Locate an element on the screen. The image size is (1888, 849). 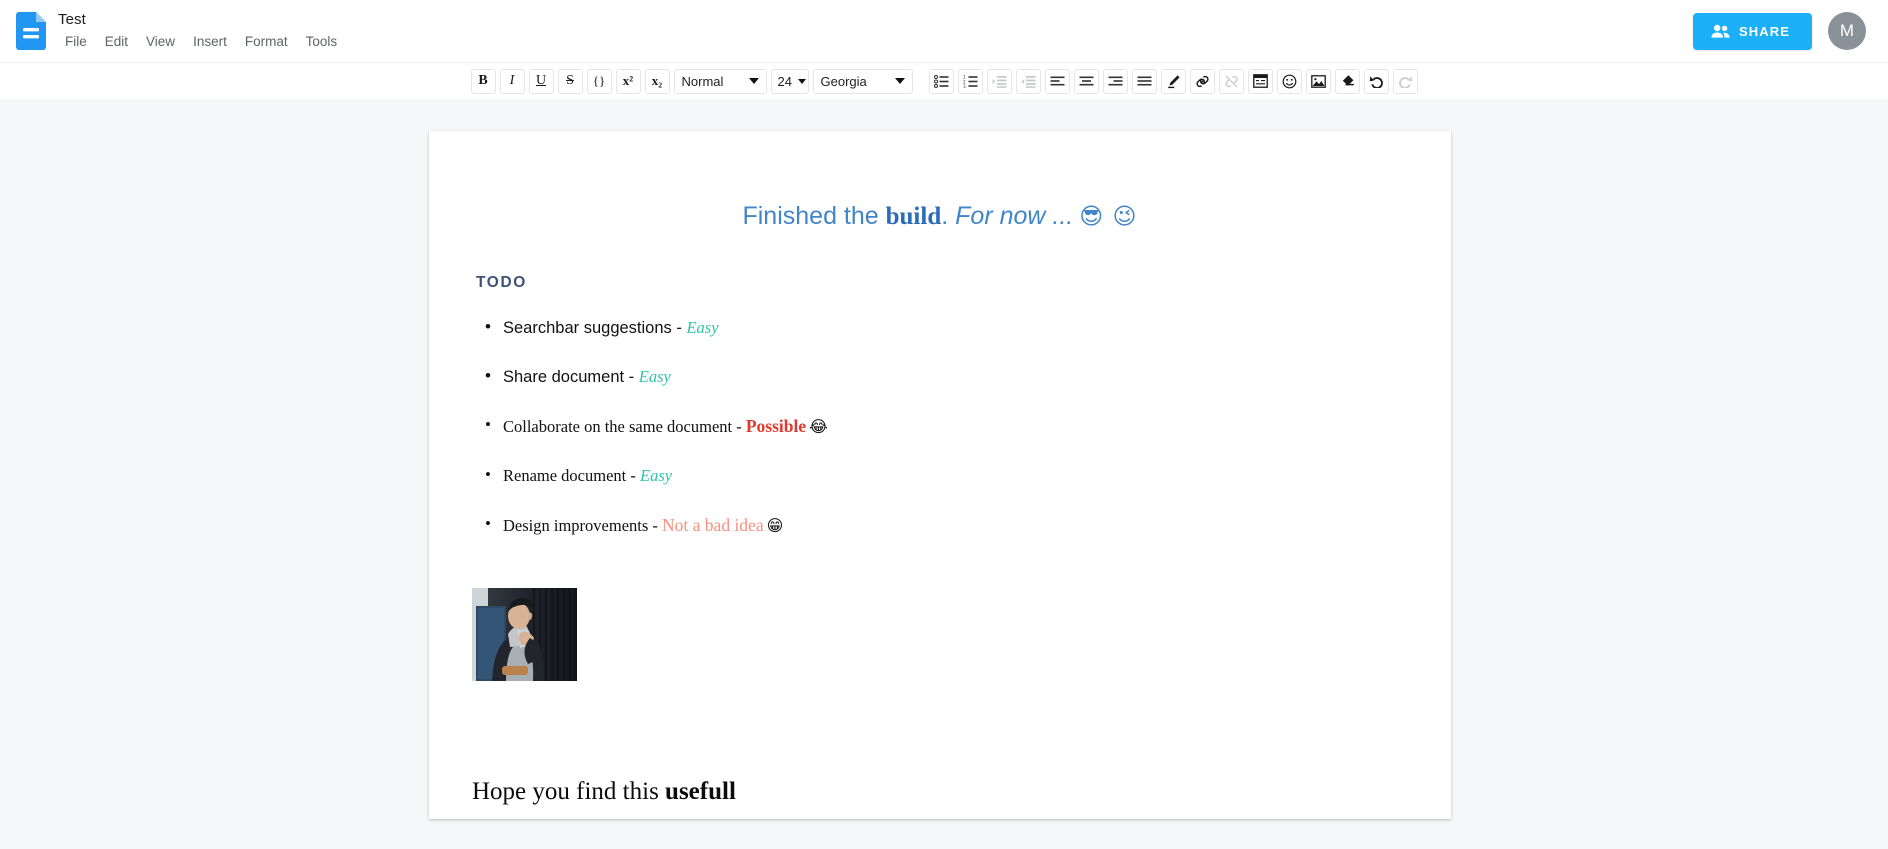
heading-bold-build: build is located at coordinates (913, 216).